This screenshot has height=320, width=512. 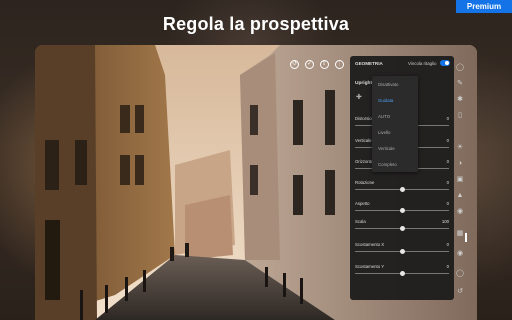 I want to click on circle-icon: ◯, so click(x=460, y=68).